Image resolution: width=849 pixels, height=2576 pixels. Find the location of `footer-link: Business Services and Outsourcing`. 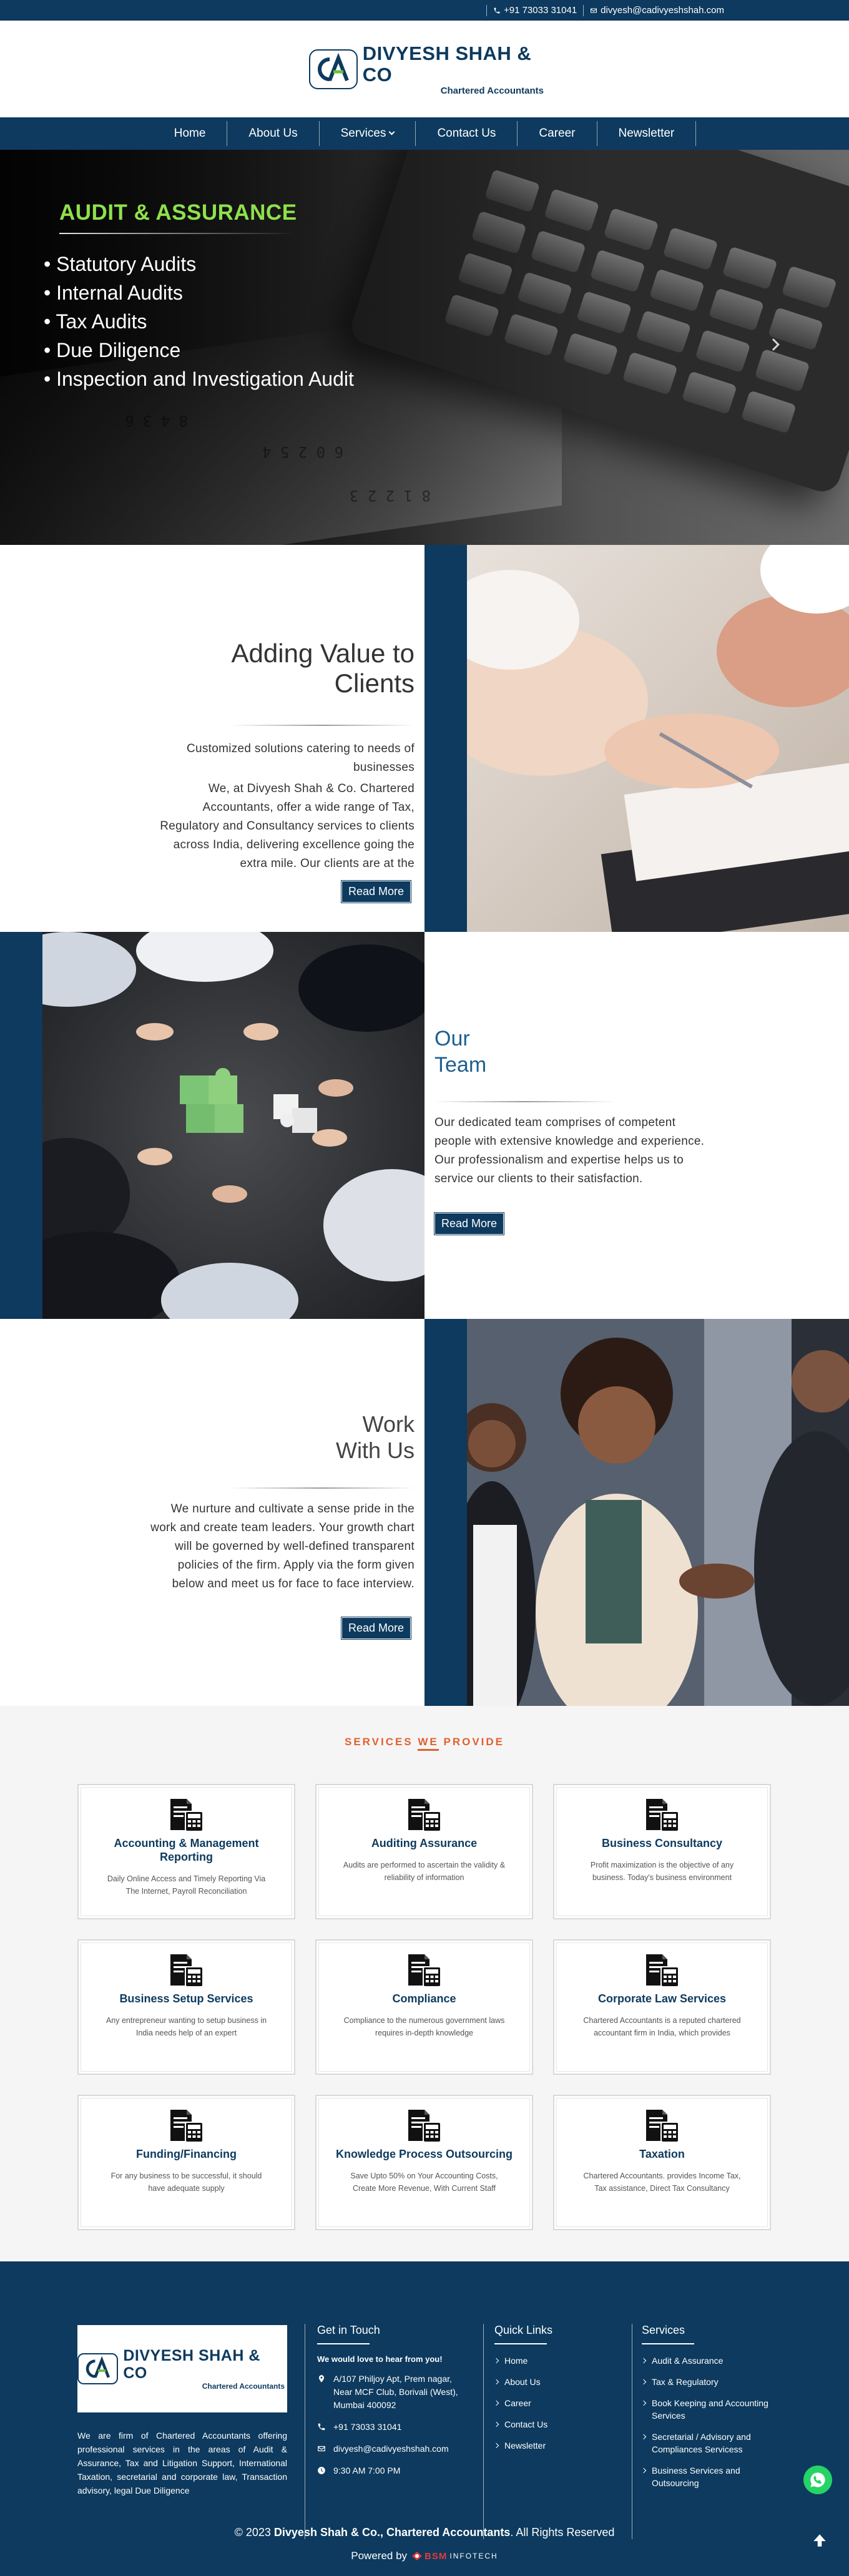

footer-link: Business Services and Outsourcing is located at coordinates (706, 2476).